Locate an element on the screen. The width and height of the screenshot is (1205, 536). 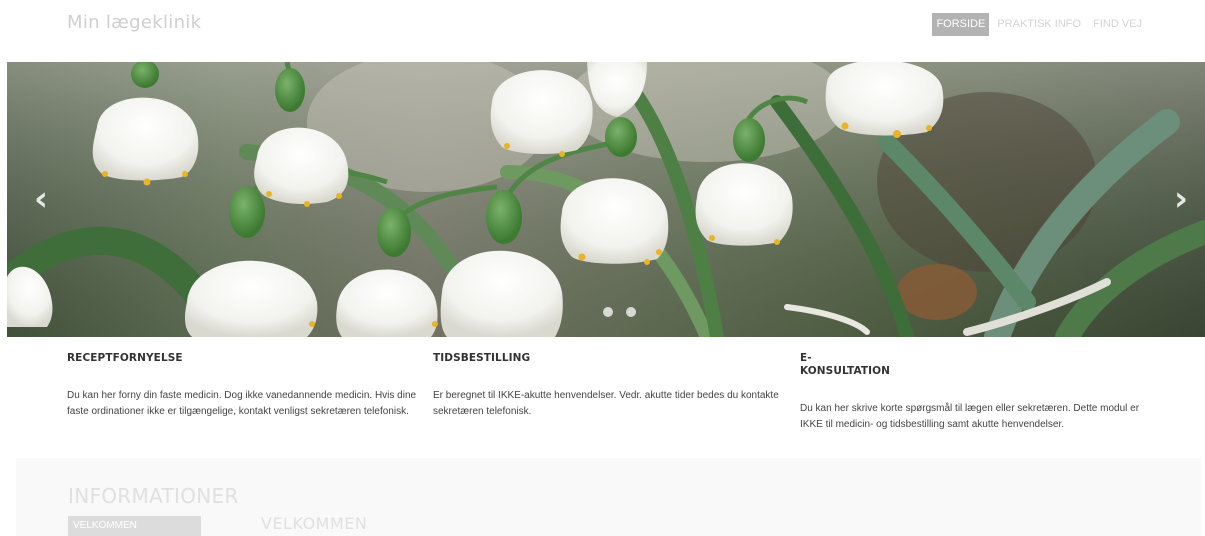
main-nav: FORSIDE PRAKTISK INFO FIND VEJ is located at coordinates (1039, 24).